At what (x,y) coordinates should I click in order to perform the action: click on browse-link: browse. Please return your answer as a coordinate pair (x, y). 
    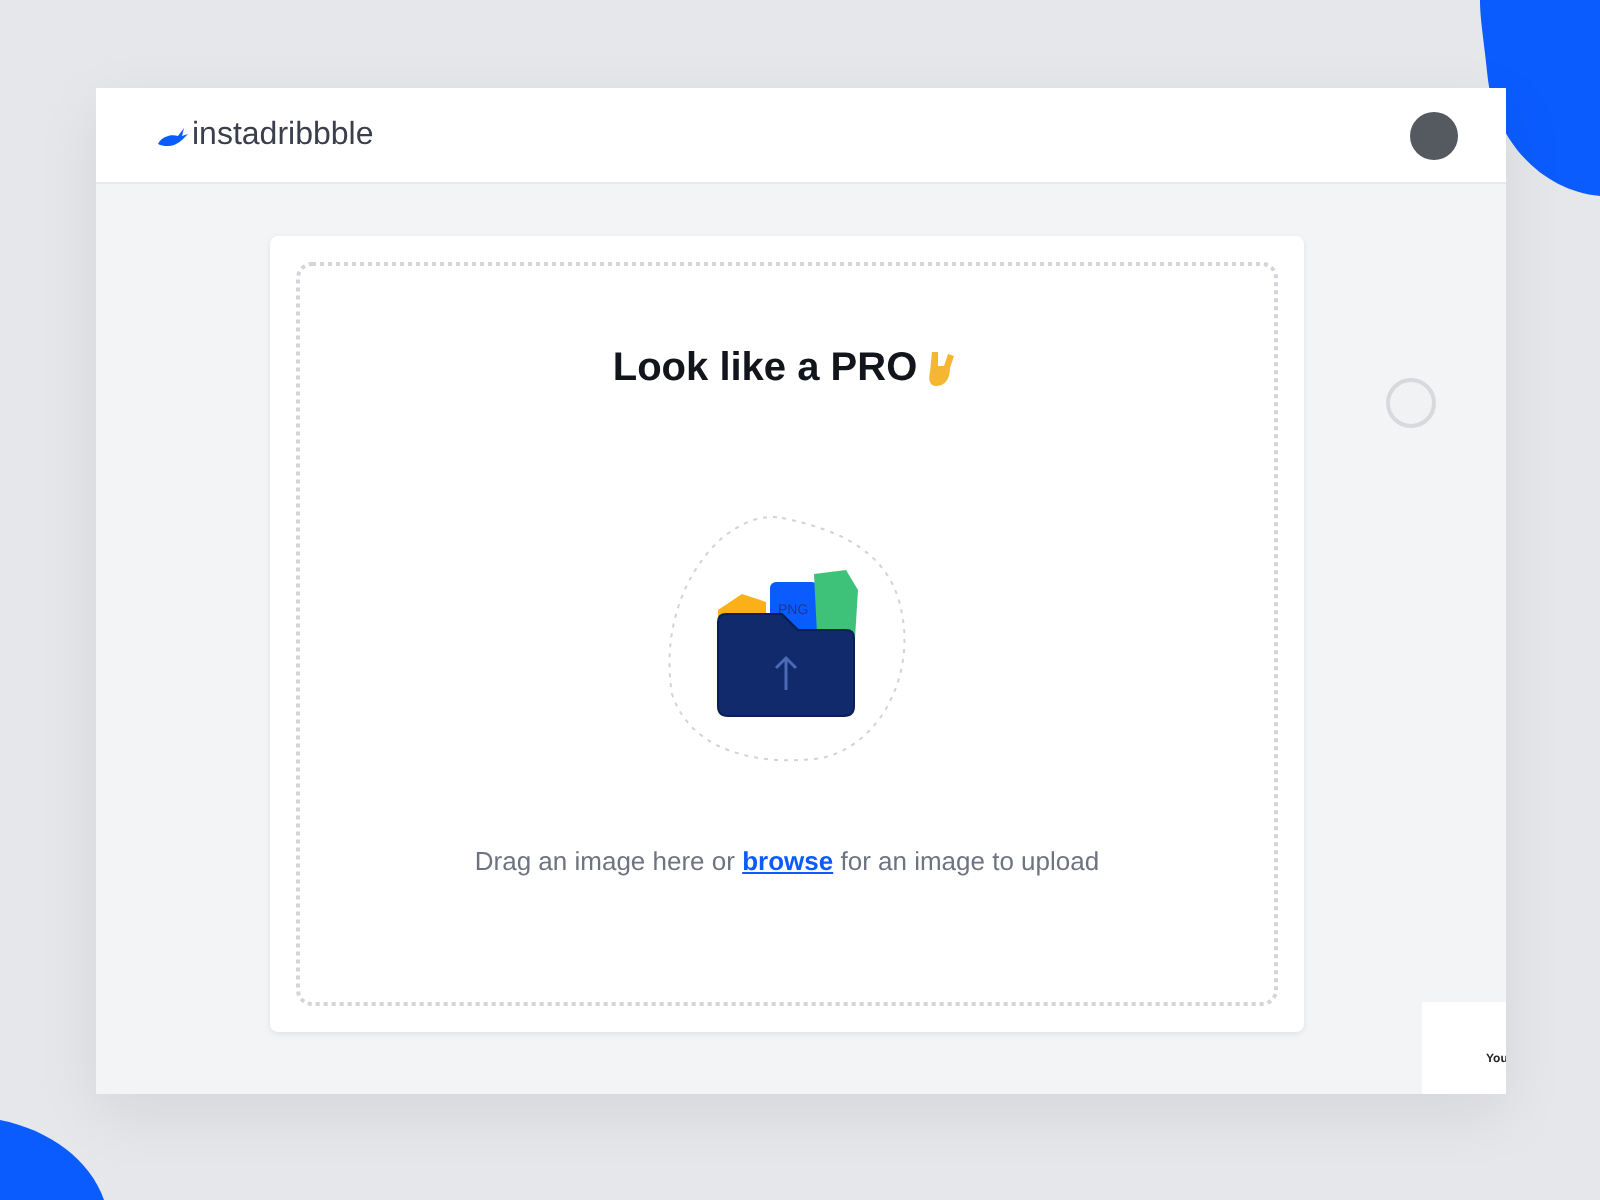
    Looking at the image, I should click on (788, 861).